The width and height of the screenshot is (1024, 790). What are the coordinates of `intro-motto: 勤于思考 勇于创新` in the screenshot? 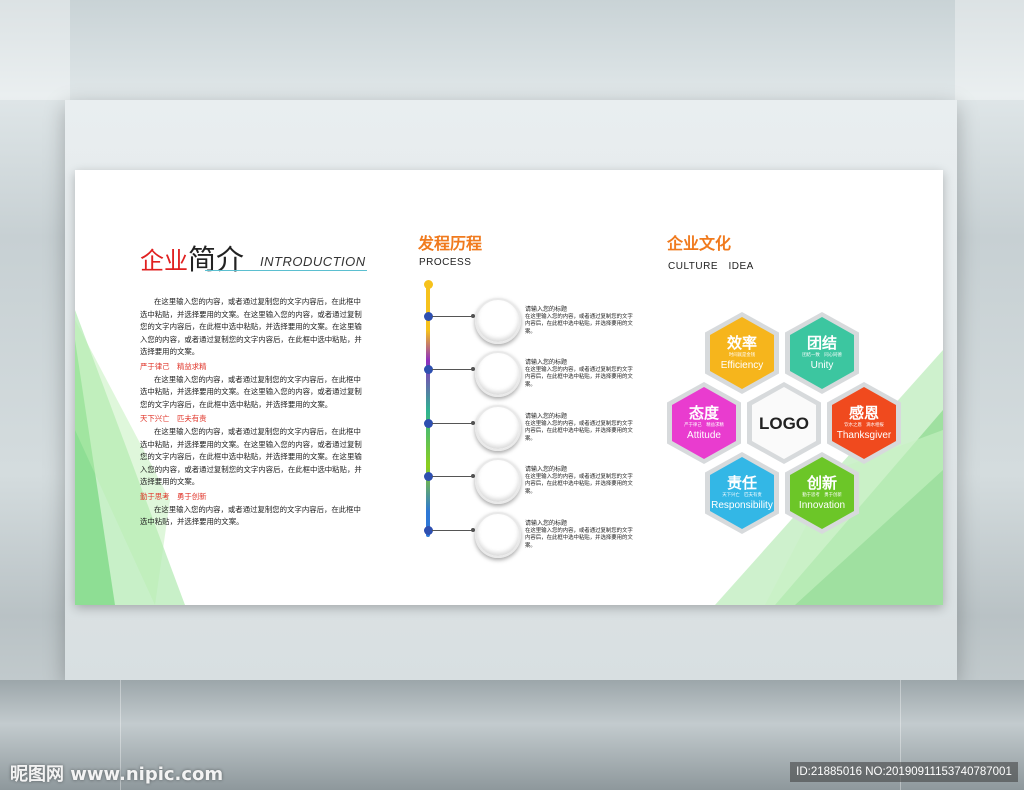 It's located at (173, 496).